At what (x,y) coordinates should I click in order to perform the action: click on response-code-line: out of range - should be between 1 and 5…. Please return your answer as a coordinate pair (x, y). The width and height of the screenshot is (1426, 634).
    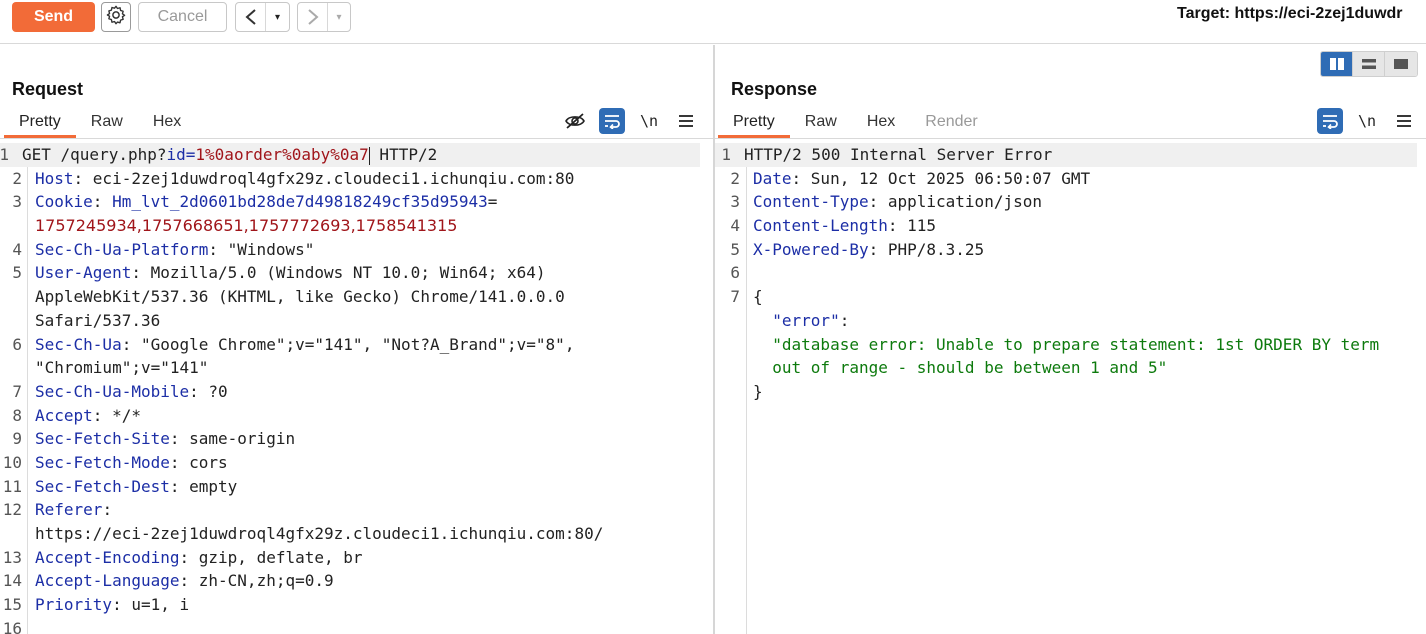
    Looking at the image, I should click on (1070, 368).